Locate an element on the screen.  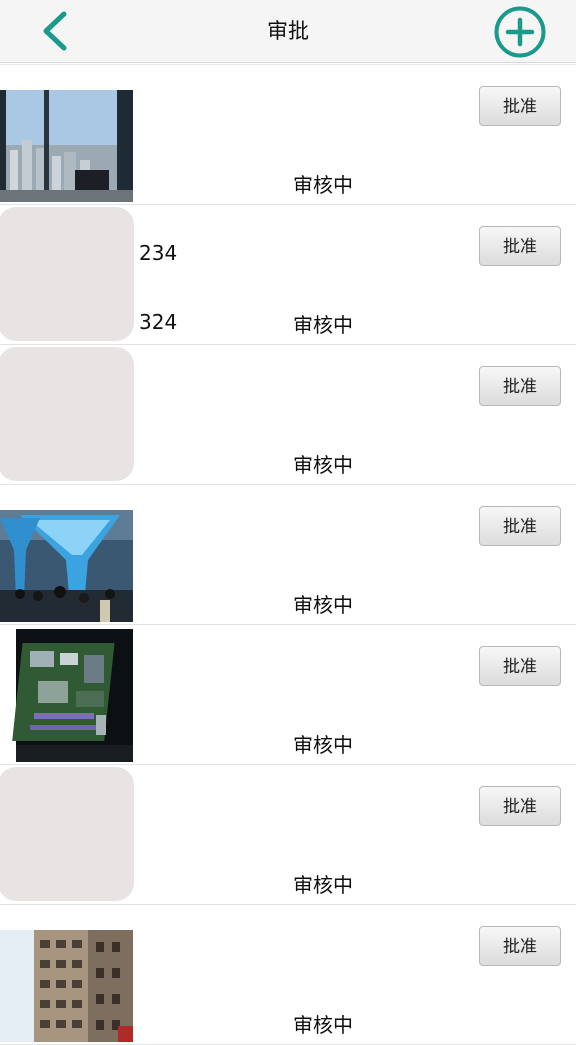
navigation-bar: 审批 is located at coordinates (288, 31).